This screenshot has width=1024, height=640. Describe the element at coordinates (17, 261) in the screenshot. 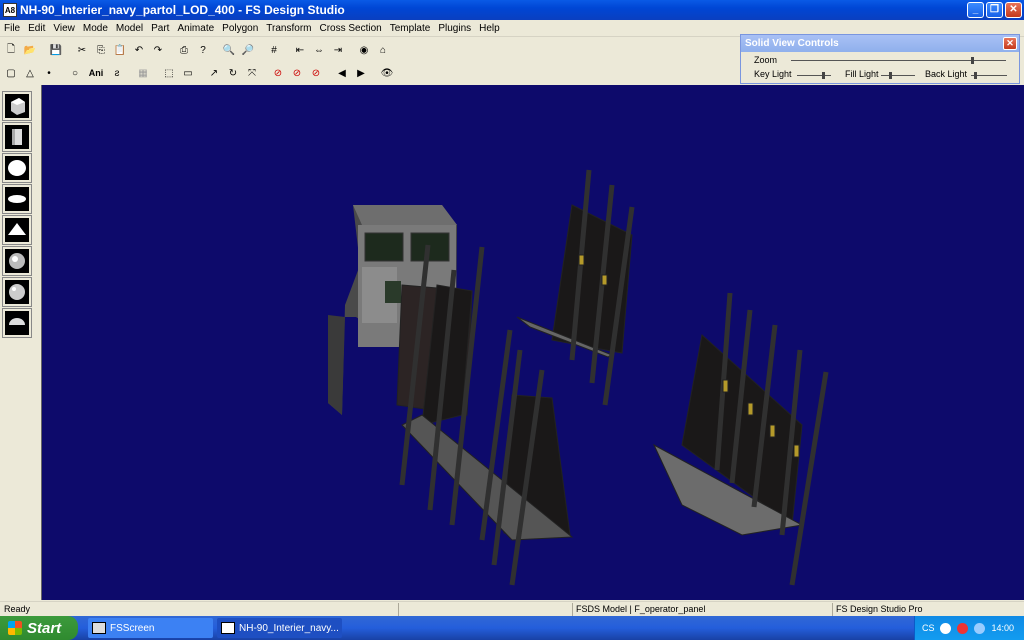

I see `globe-icon` at that location.